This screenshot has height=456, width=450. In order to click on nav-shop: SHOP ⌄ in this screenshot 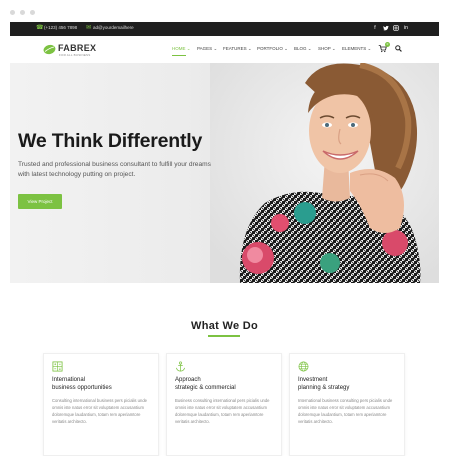, I will do `click(327, 49)`.